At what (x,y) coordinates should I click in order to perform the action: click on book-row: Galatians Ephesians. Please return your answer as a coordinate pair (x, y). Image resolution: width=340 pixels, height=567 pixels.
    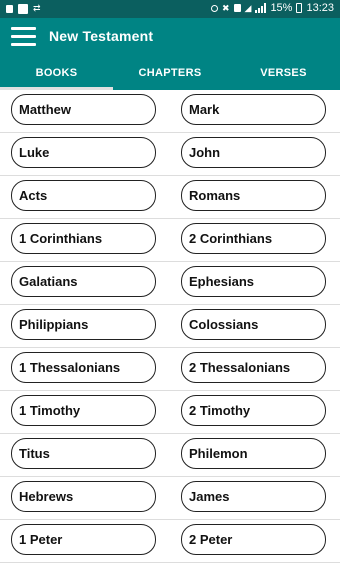
    Looking at the image, I should click on (170, 283).